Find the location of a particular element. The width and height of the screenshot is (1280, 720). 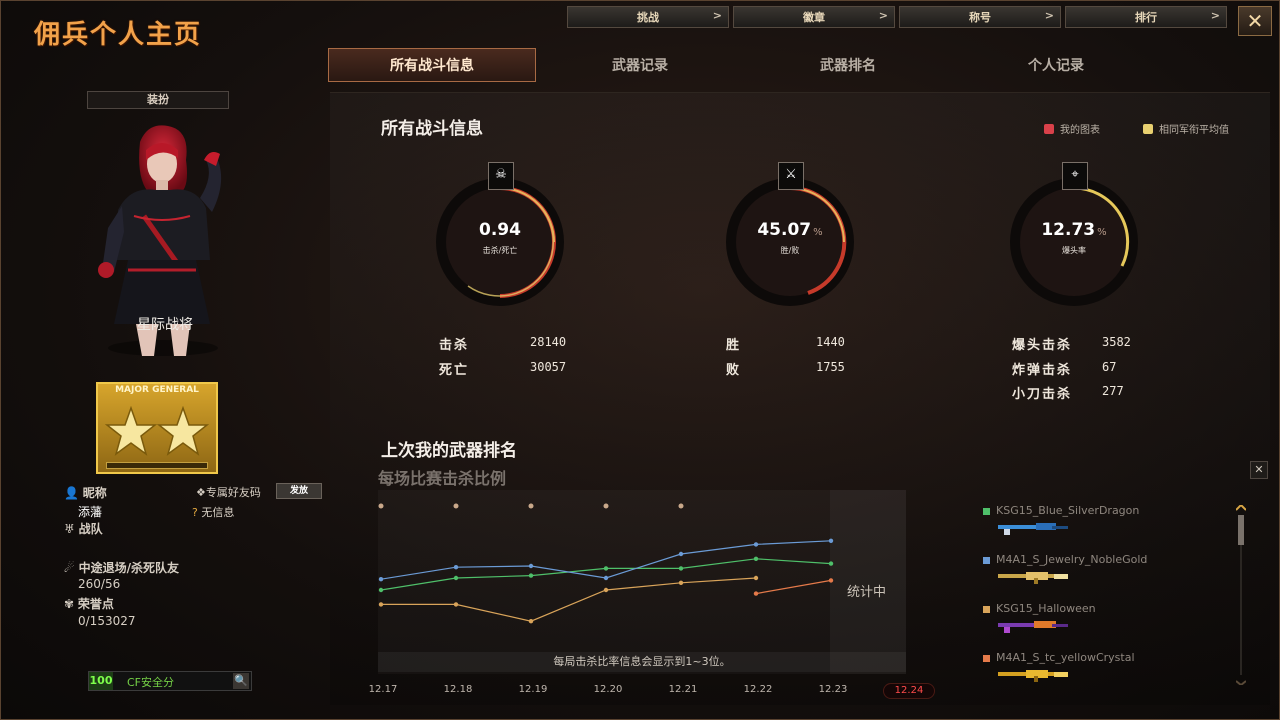

legend-swatch-mine is located at coordinates (1049, 128).